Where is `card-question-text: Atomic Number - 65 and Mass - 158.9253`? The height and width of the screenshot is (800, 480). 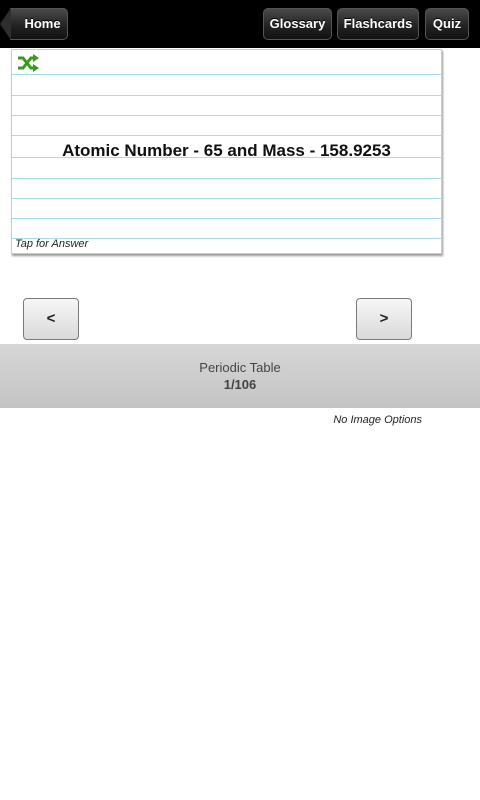 card-question-text: Atomic Number - 65 and Mass - 158.9253 is located at coordinates (226, 150).